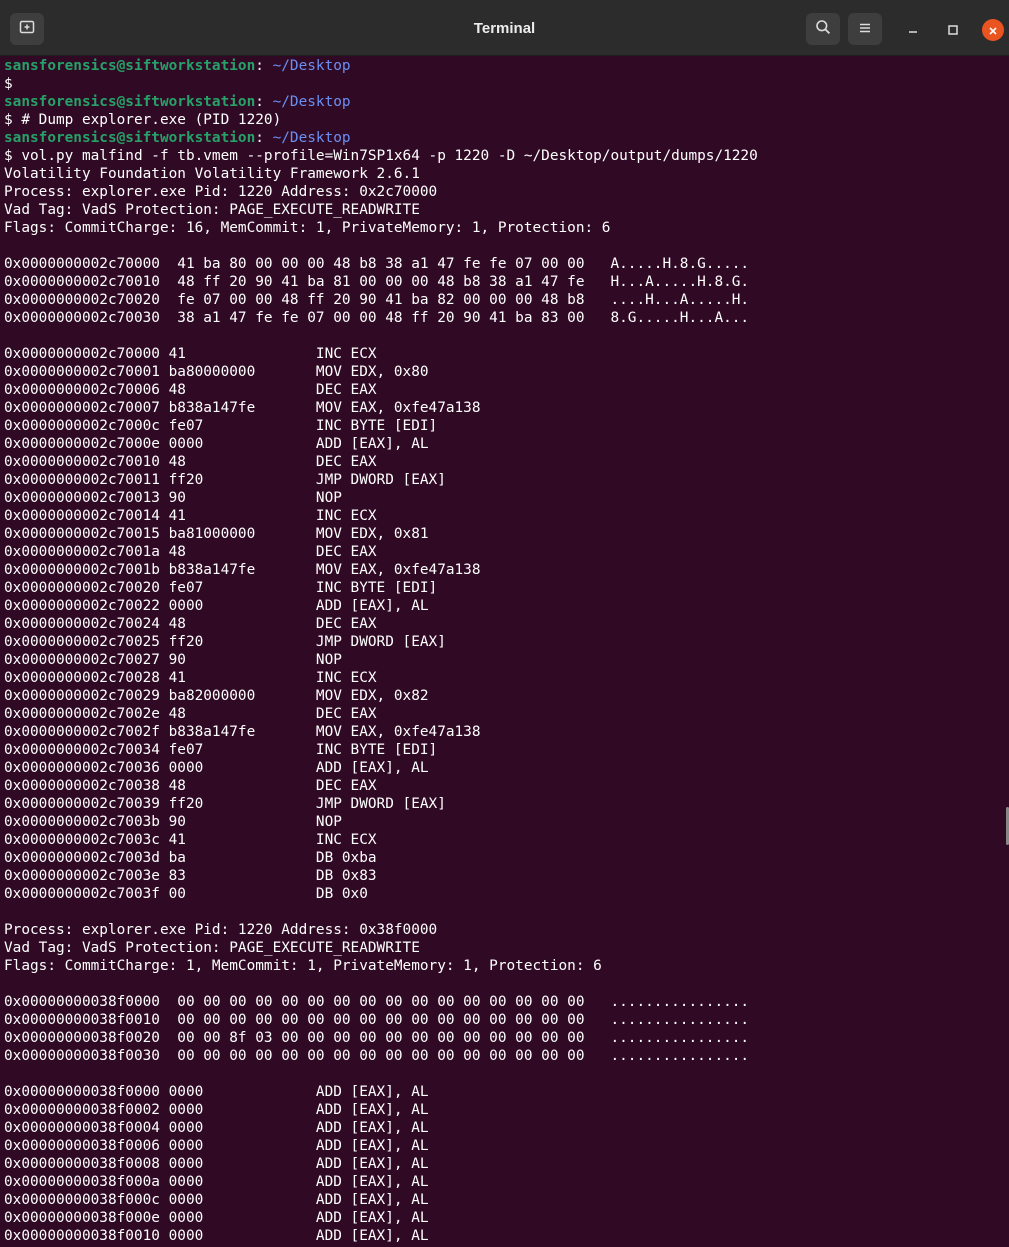 This screenshot has height=1247, width=1009. I want to click on output-line: 0x00000000038f0002 0000 ADD [EAX], AL, so click(216, 1110).